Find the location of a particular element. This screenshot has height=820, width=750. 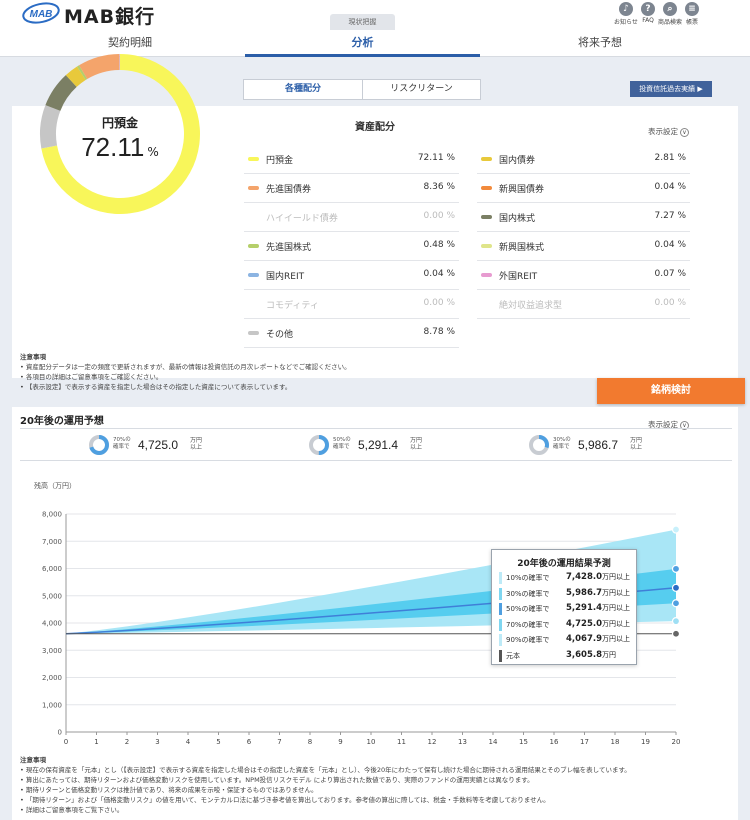

x-tick-label: 13 is located at coordinates (462, 742).